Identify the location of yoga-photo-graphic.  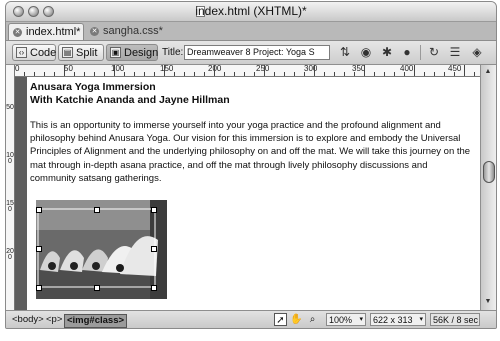
(101, 249).